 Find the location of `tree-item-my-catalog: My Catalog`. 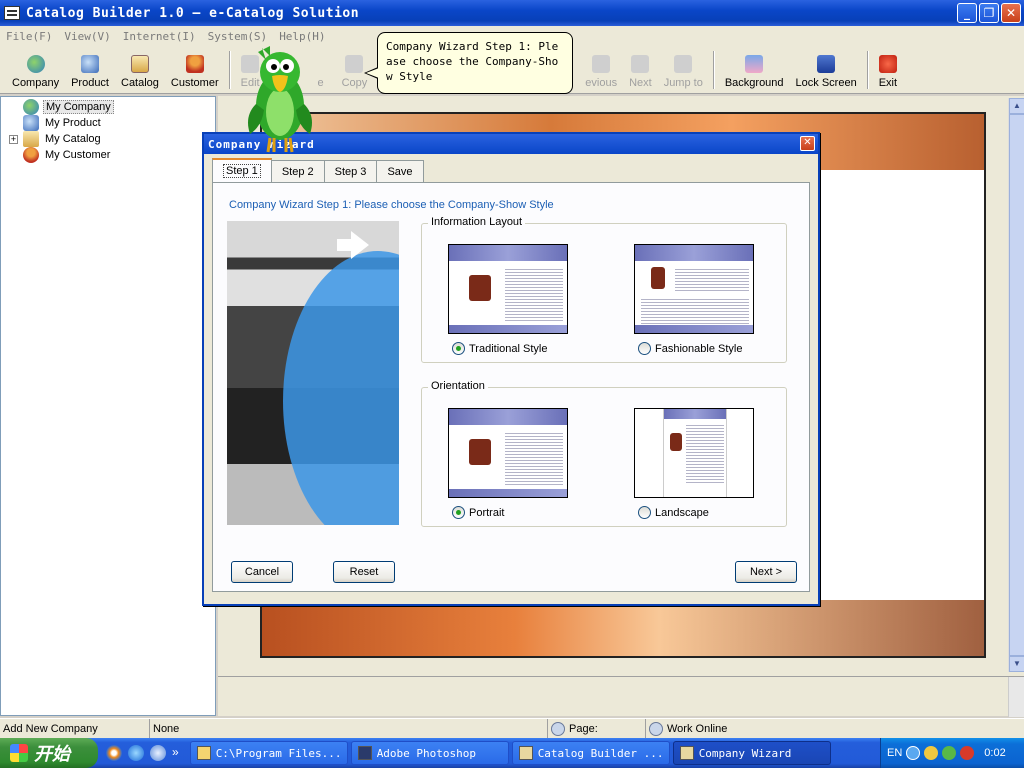

tree-item-my-catalog: My Catalog is located at coordinates (63, 139).